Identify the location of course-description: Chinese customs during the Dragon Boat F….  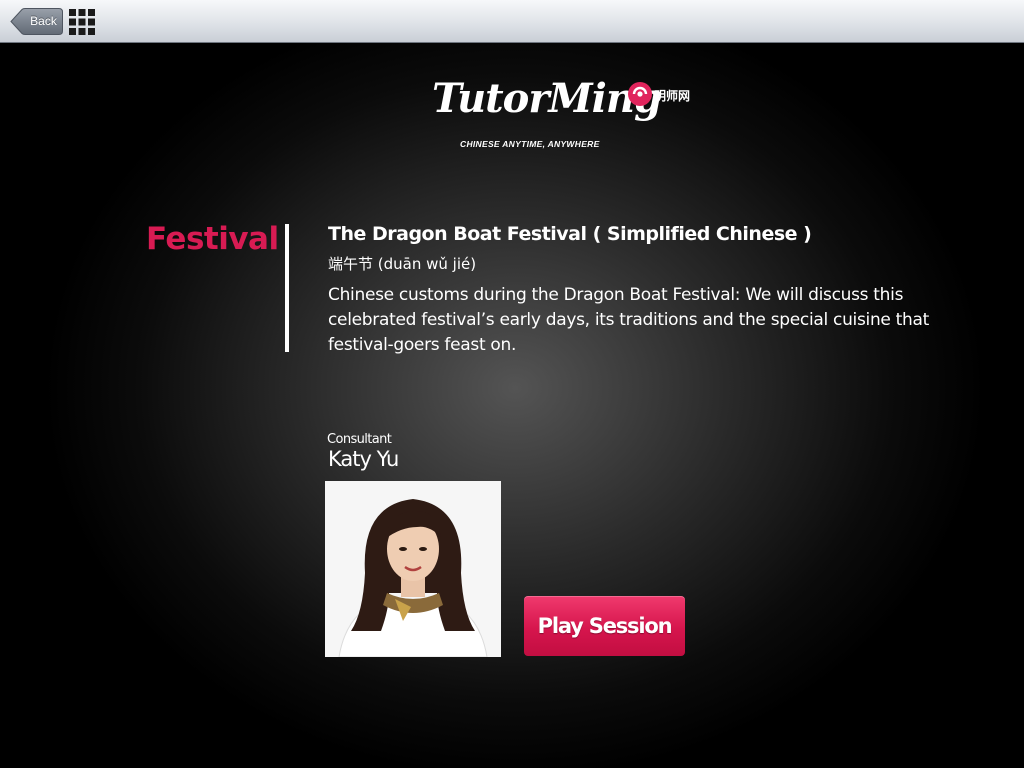
(629, 320).